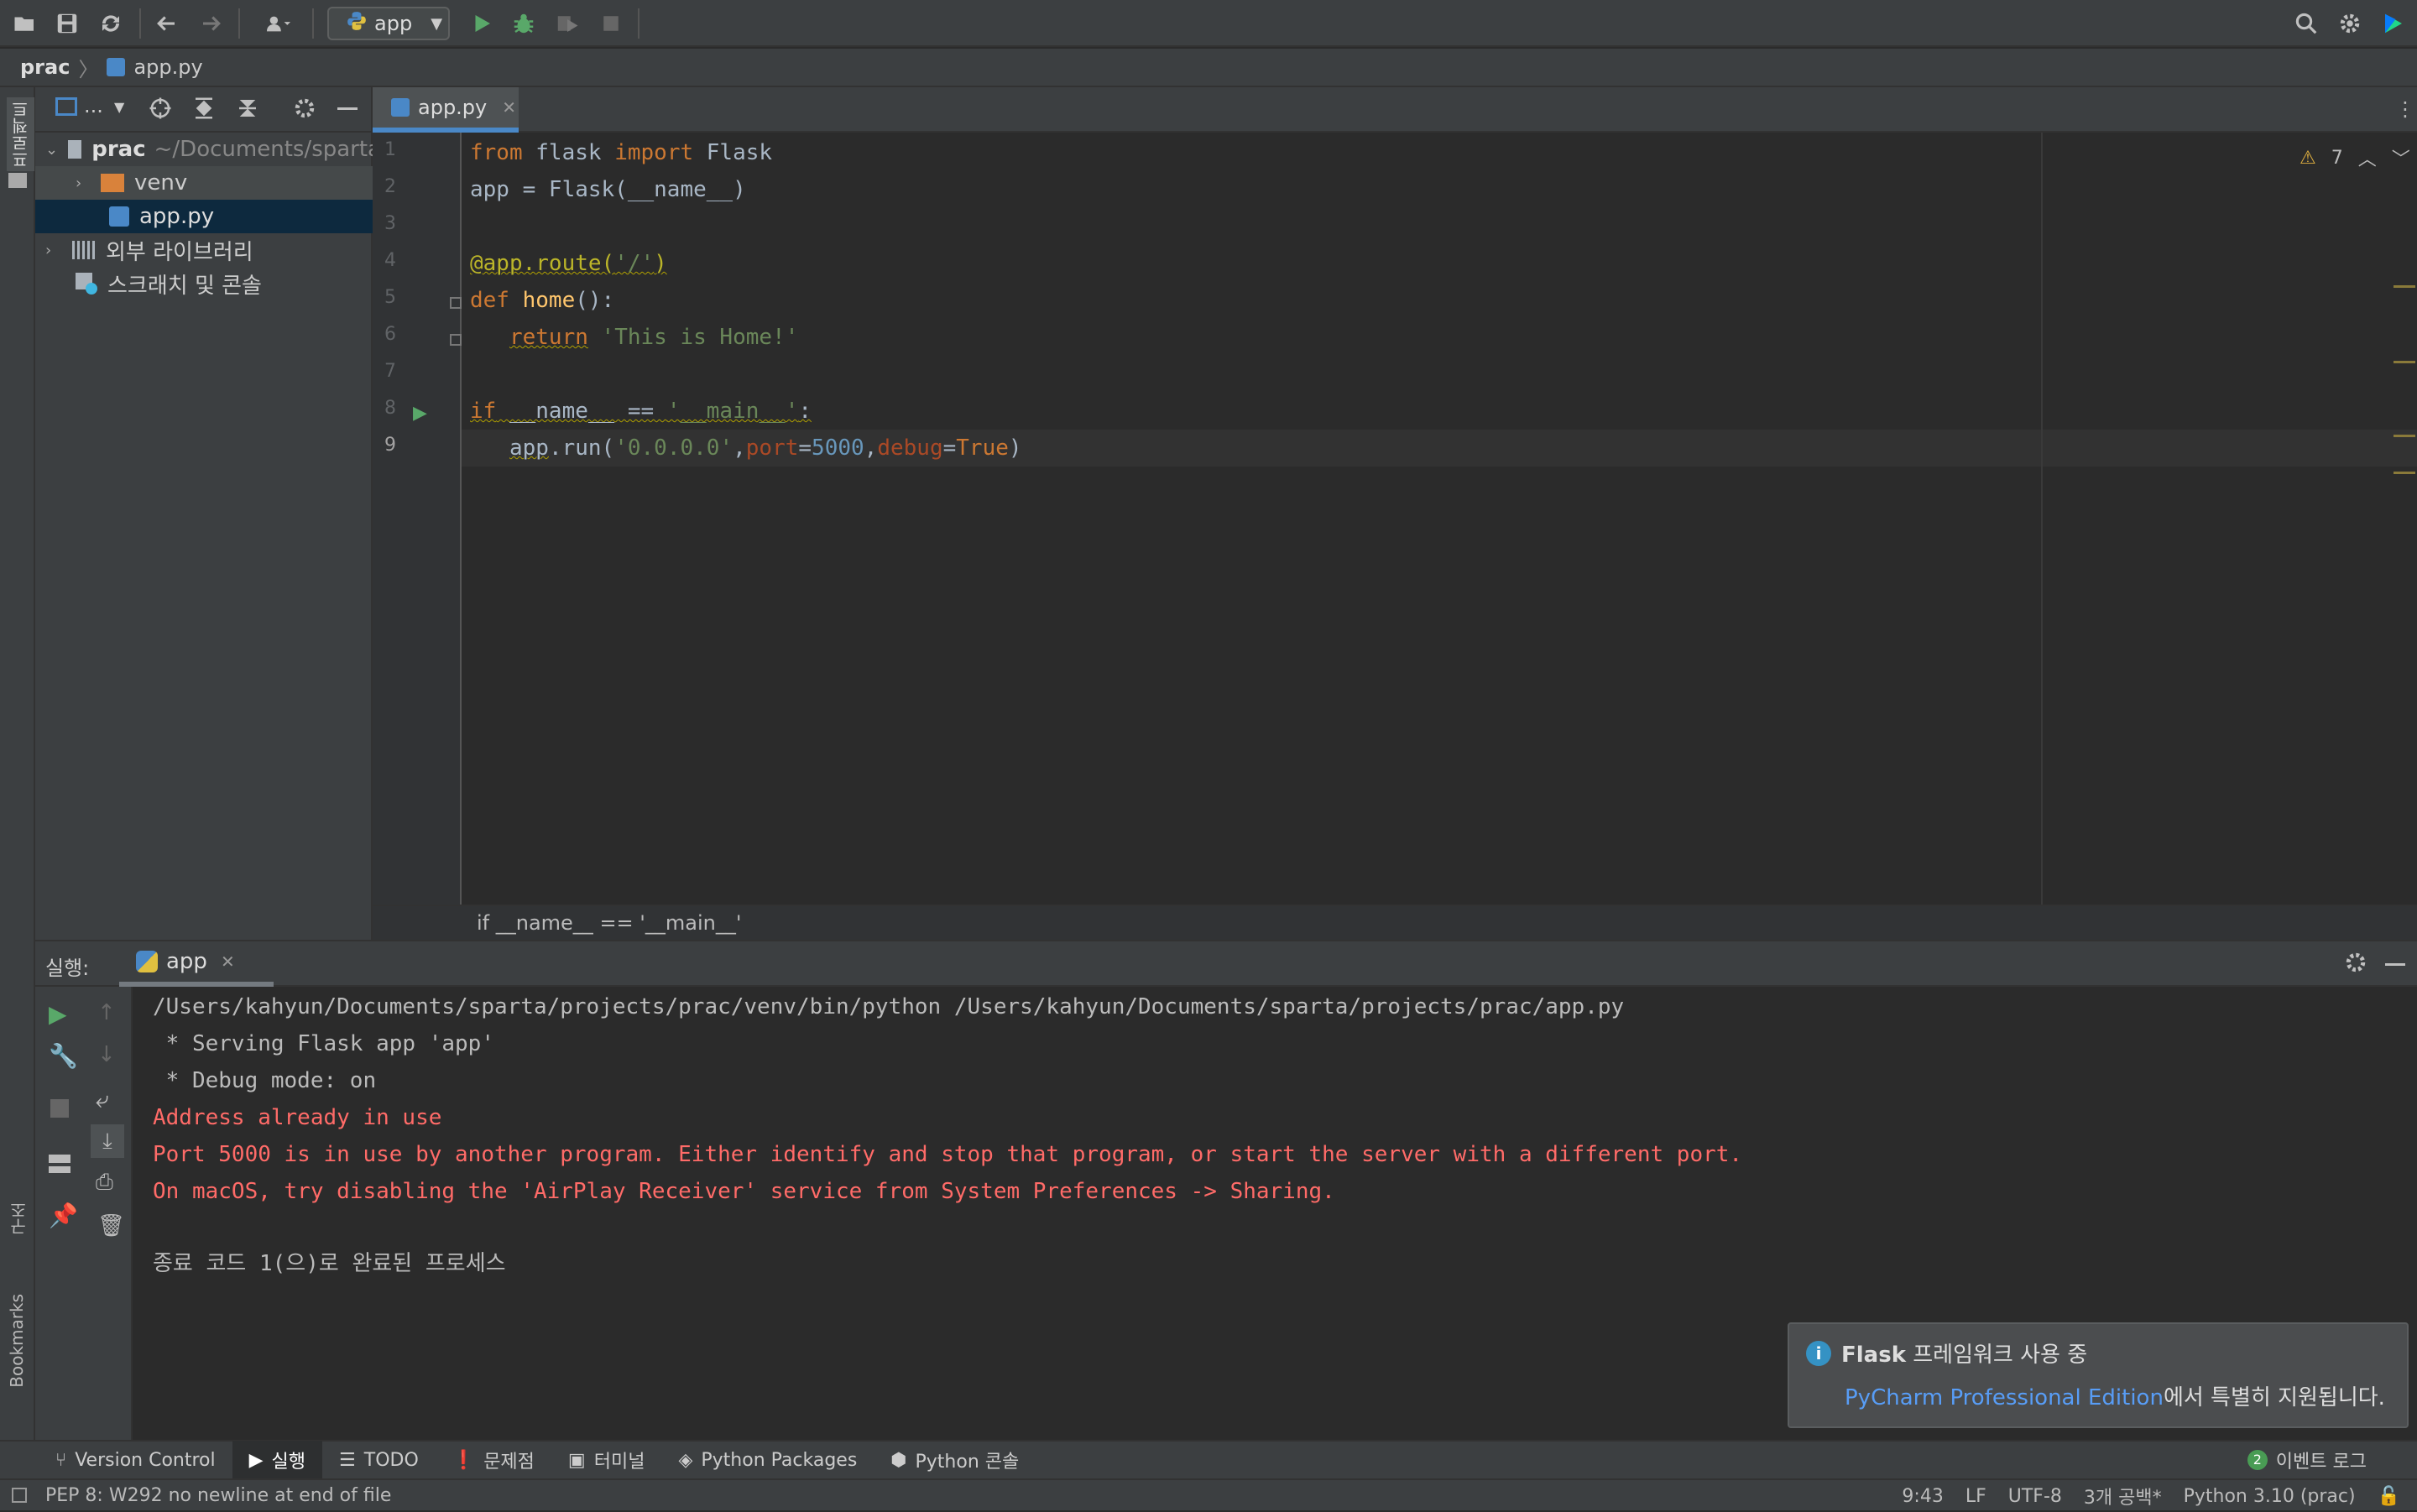  Describe the element at coordinates (2307, 1460) in the screenshot. I see `event-log-button: 2 이벤트 로그` at that location.